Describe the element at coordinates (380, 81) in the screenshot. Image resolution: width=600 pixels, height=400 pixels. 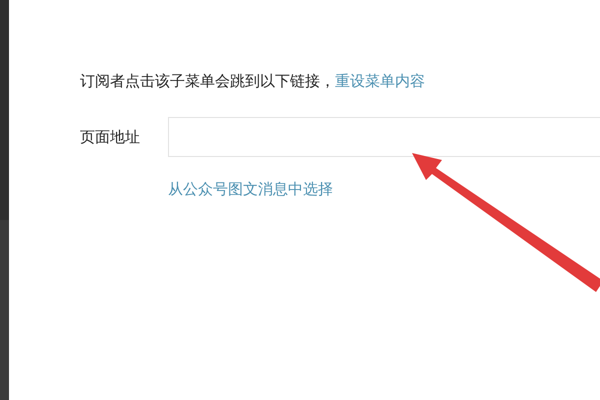
I see `reset-menu-link: 重设菜单内容` at that location.